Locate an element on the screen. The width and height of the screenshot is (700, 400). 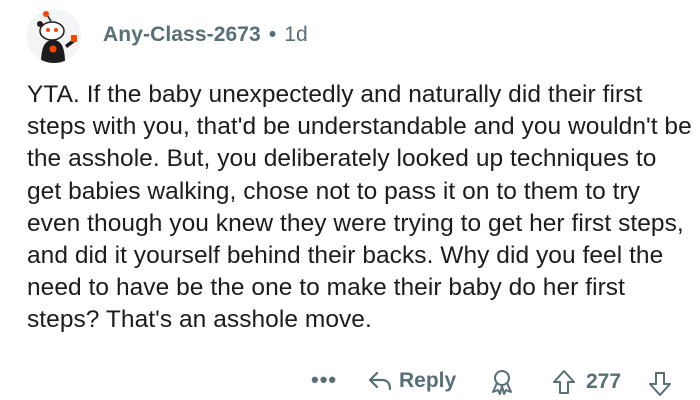
award-button is located at coordinates (502, 382).